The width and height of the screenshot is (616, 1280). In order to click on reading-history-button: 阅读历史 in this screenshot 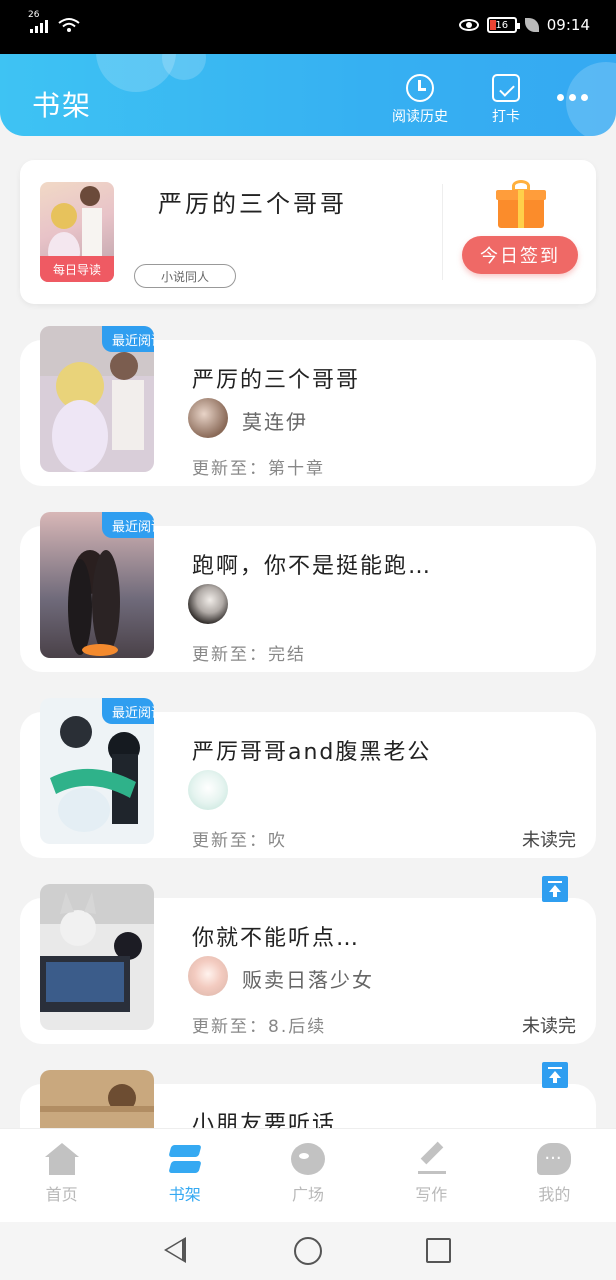, I will do `click(420, 100)`.